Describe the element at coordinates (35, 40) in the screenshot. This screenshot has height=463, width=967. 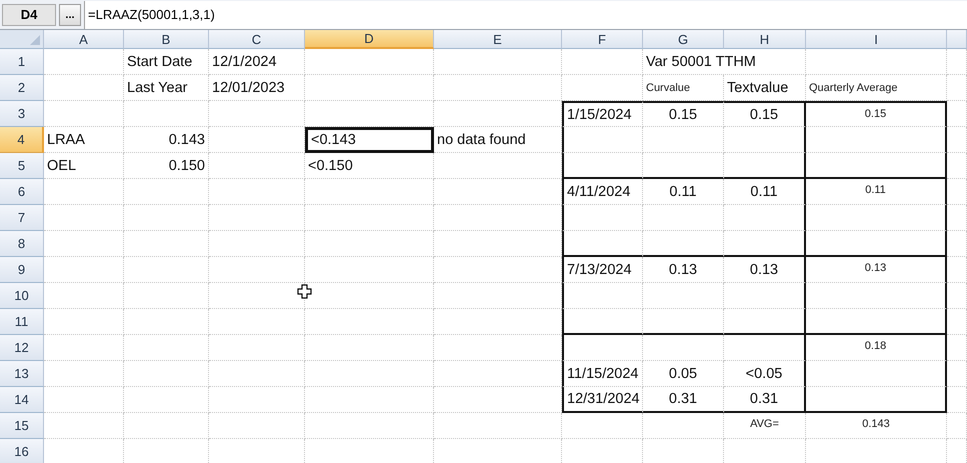
I see `select-all-icon` at that location.